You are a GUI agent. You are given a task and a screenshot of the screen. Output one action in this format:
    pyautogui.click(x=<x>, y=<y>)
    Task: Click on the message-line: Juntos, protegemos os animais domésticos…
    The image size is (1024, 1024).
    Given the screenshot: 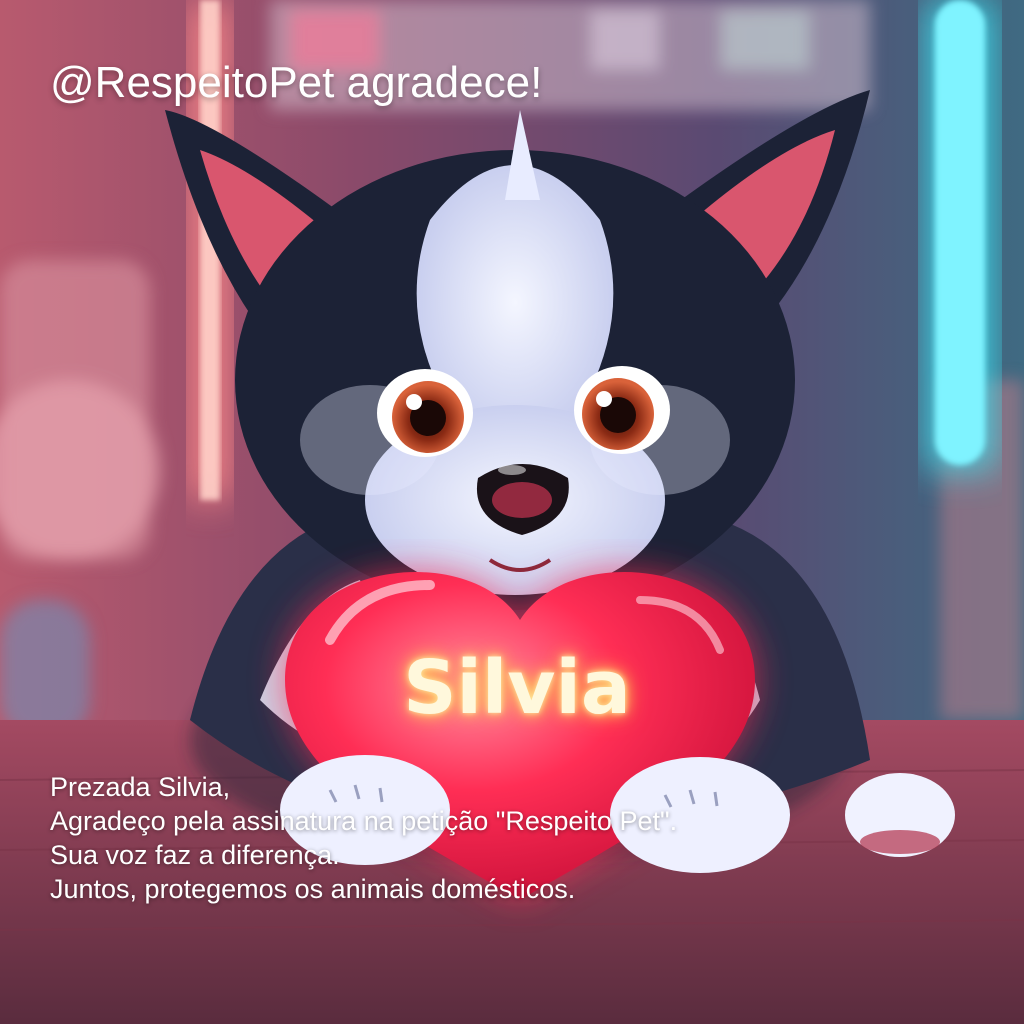 What is the action you would take?
    pyautogui.click(x=313, y=889)
    